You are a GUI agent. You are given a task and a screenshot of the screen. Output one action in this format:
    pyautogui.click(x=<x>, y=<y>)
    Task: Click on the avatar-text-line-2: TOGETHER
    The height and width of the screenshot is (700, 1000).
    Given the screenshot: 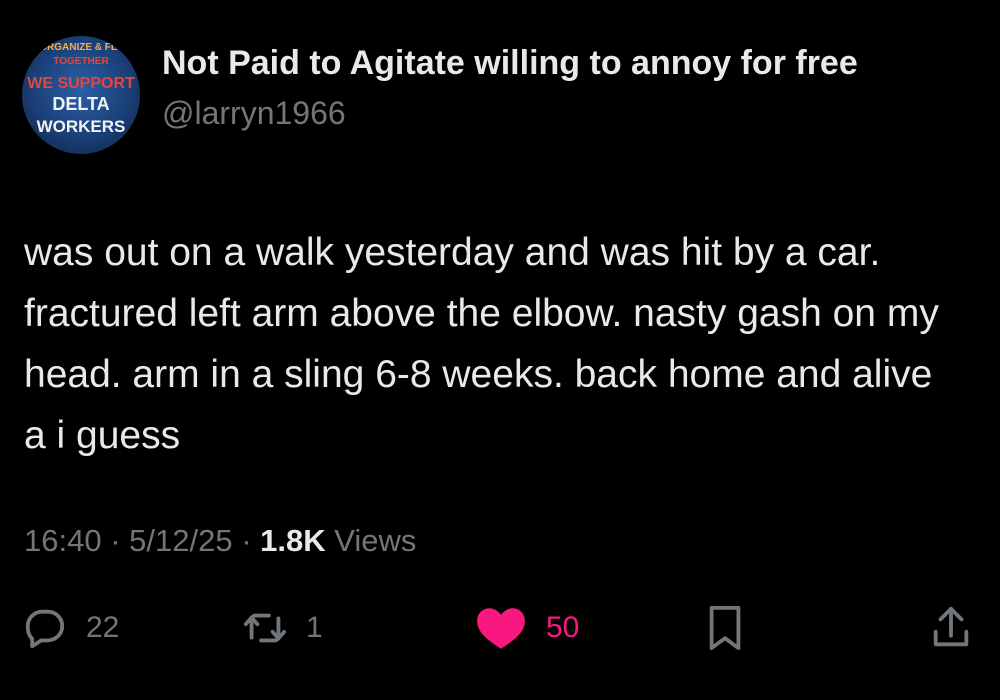 What is the action you would take?
    pyautogui.click(x=81, y=61)
    